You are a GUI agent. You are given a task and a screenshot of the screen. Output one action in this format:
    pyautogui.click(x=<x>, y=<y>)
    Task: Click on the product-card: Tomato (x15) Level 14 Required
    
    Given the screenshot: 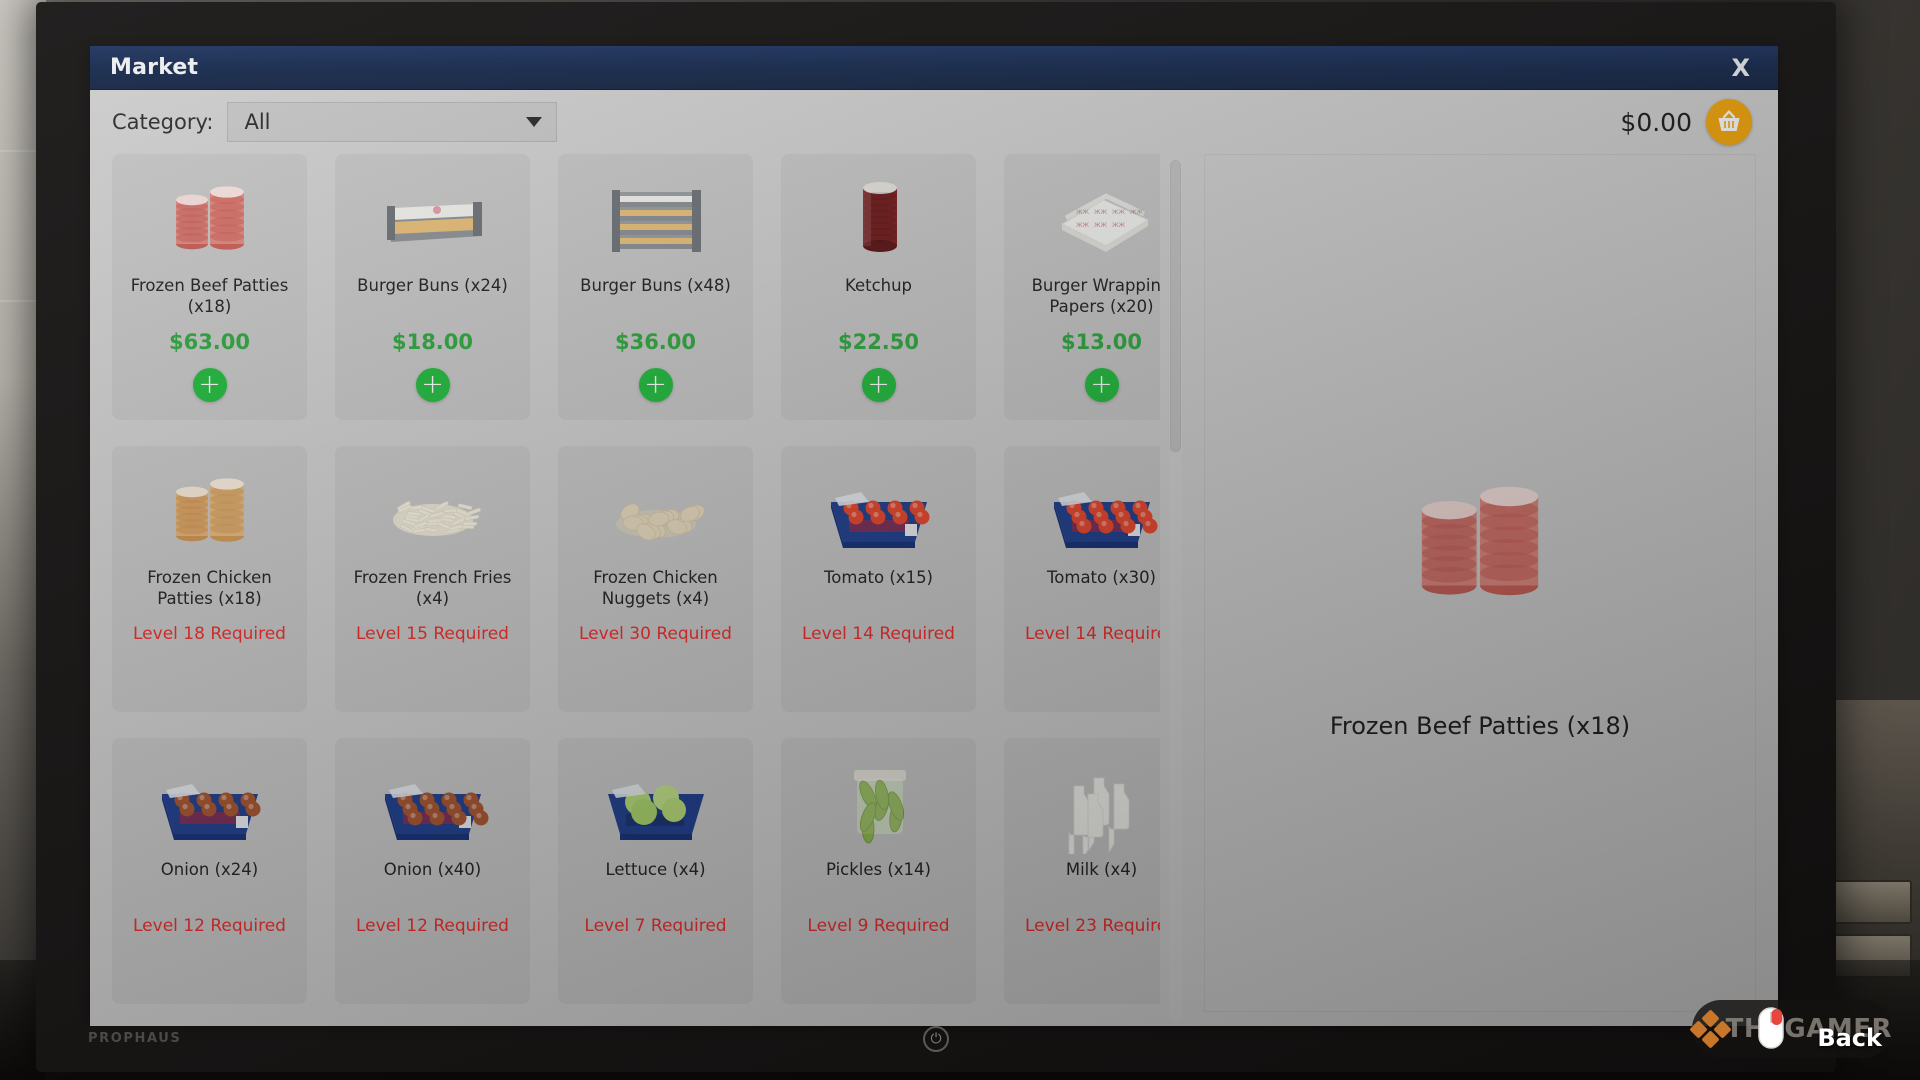 What is the action you would take?
    pyautogui.click(x=878, y=579)
    